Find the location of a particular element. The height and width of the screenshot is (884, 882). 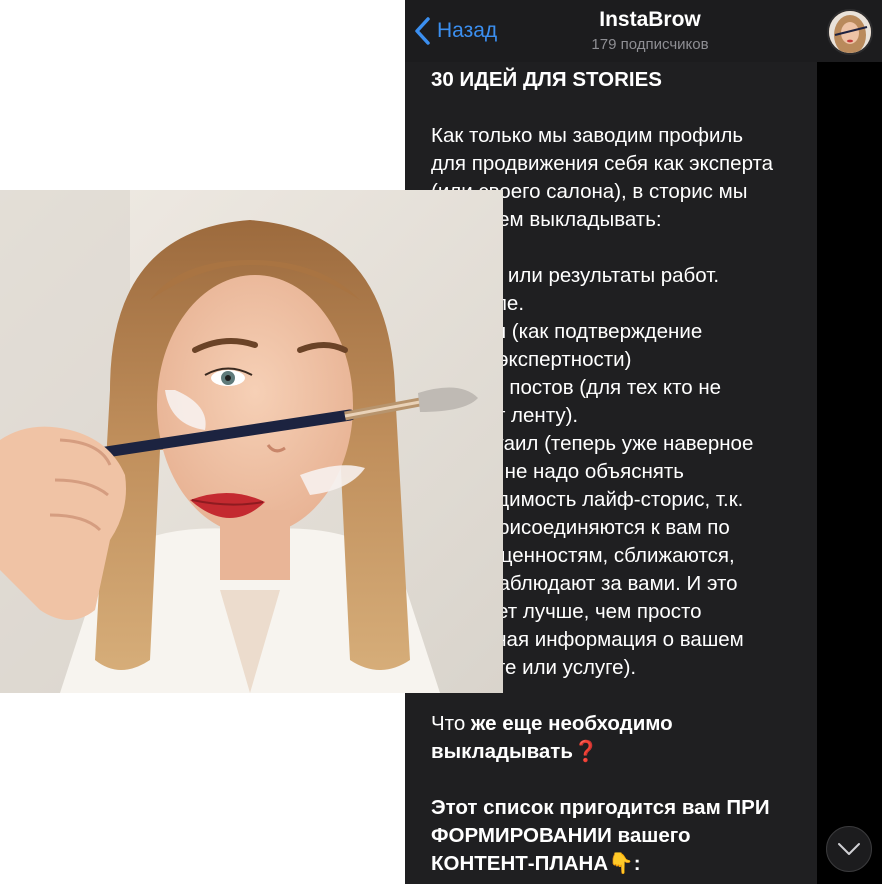

post-question: Что же еще необходимо выкладывать❓ is located at coordinates (552, 737).